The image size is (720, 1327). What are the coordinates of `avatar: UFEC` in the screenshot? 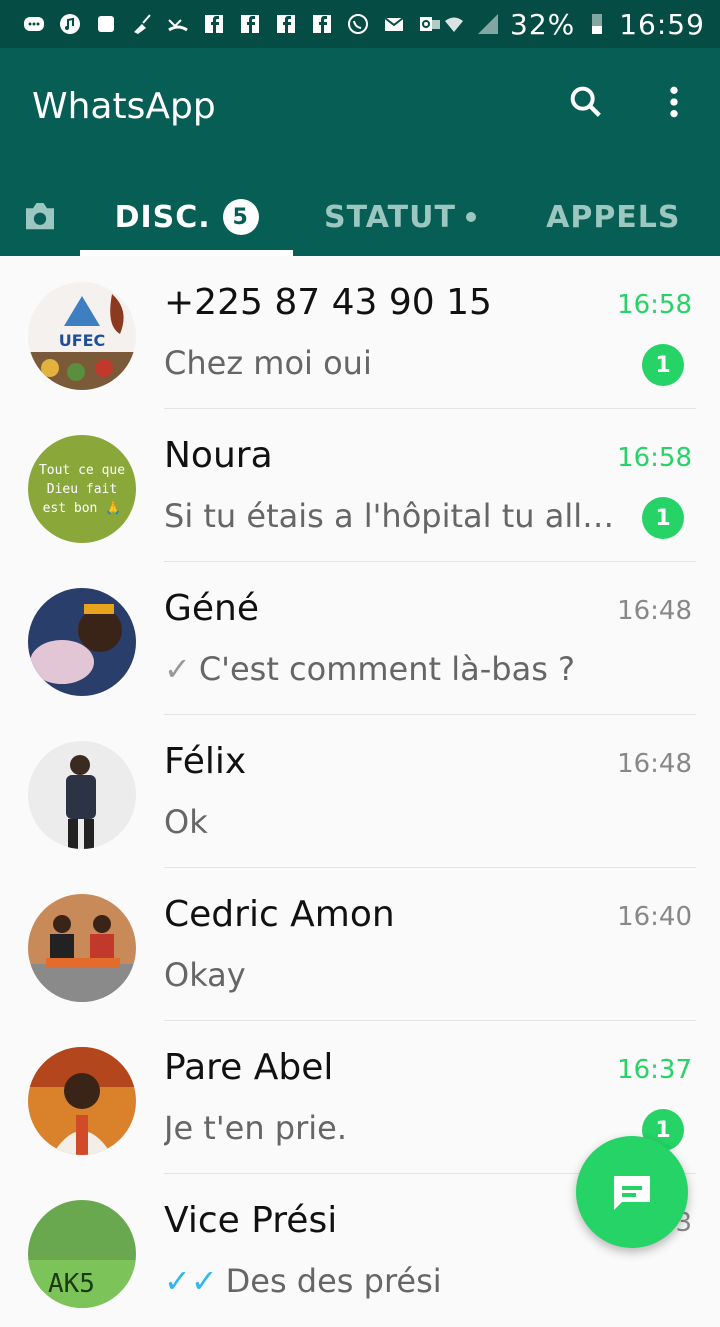 It's located at (82, 336).